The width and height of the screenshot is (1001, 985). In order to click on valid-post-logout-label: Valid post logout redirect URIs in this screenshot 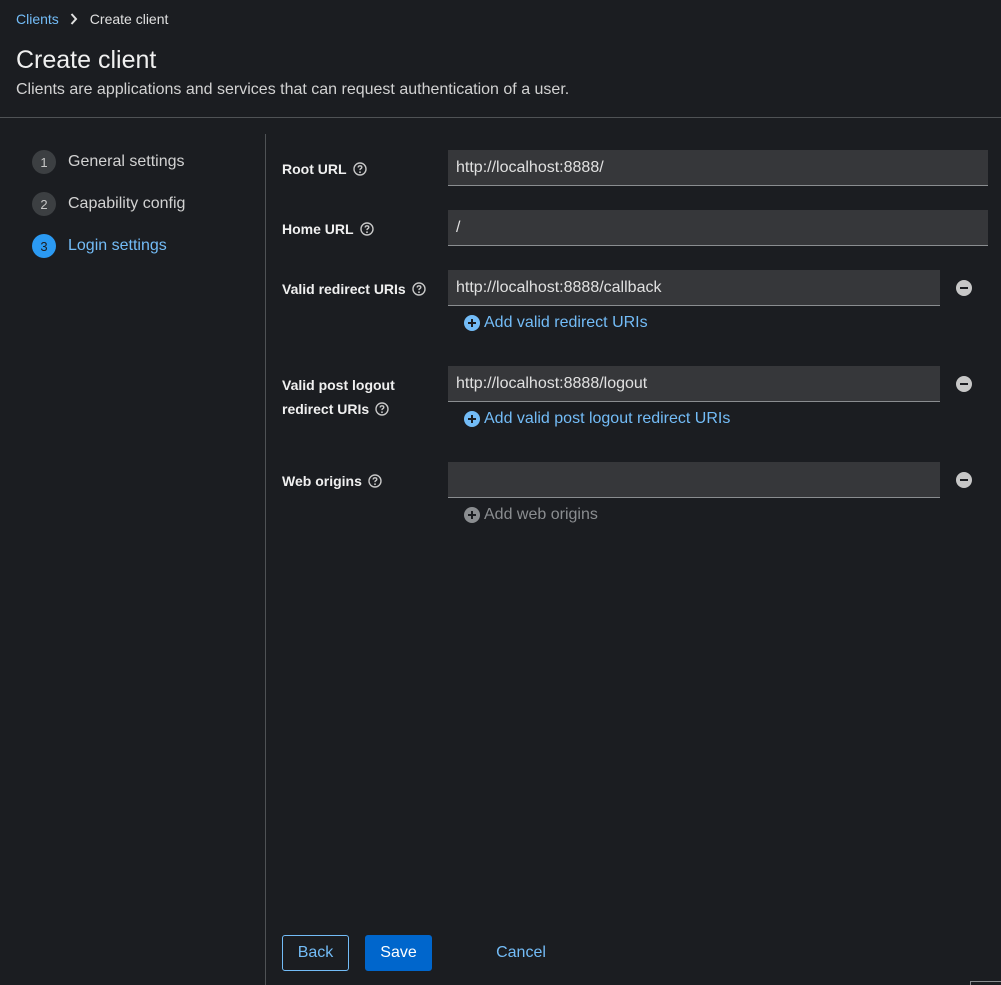, I will do `click(338, 397)`.